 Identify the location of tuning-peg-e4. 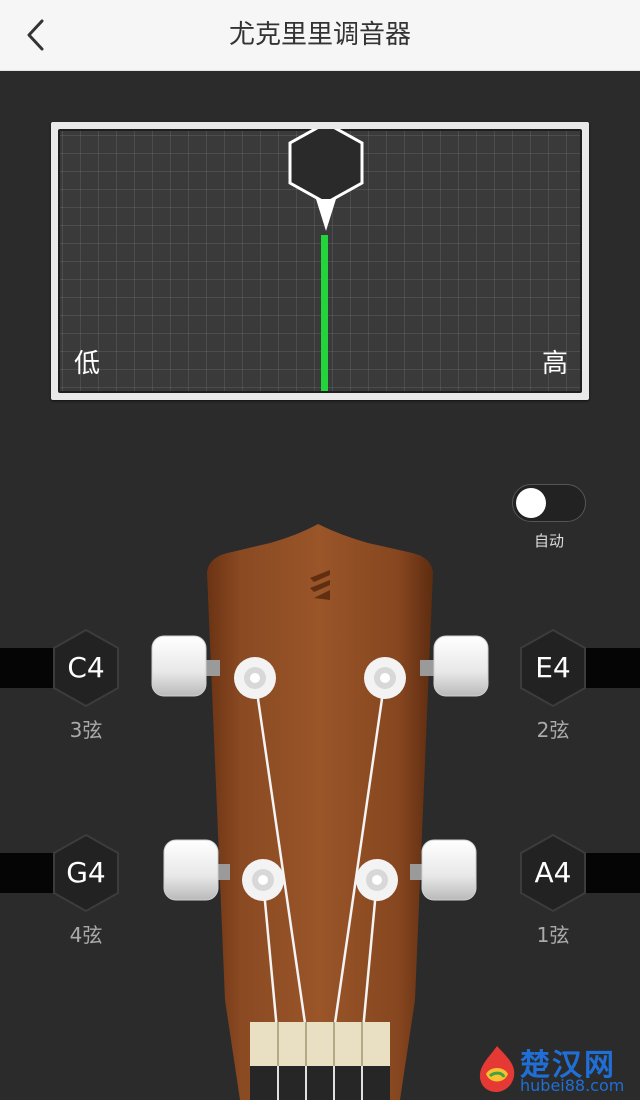
(461, 666).